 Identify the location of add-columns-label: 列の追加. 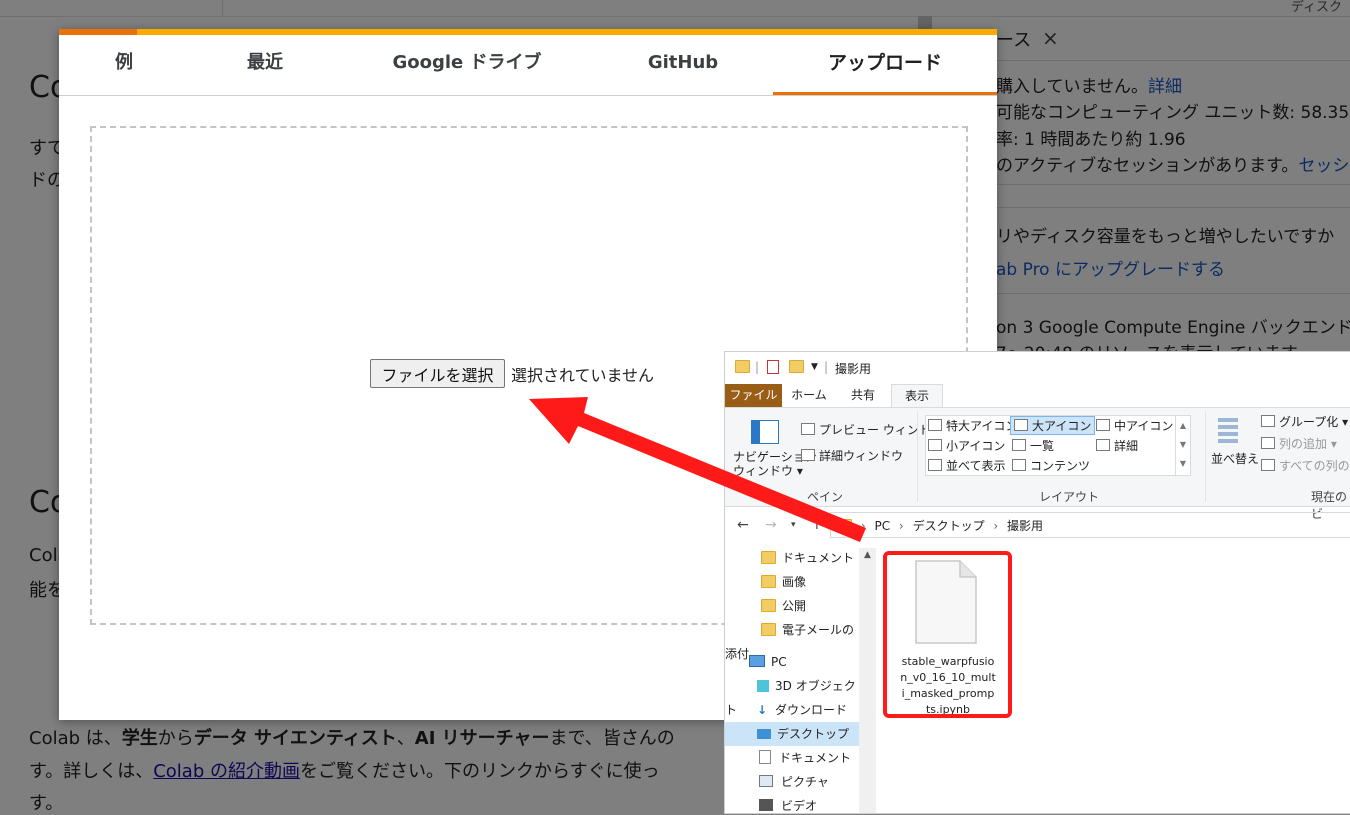
(1303, 444).